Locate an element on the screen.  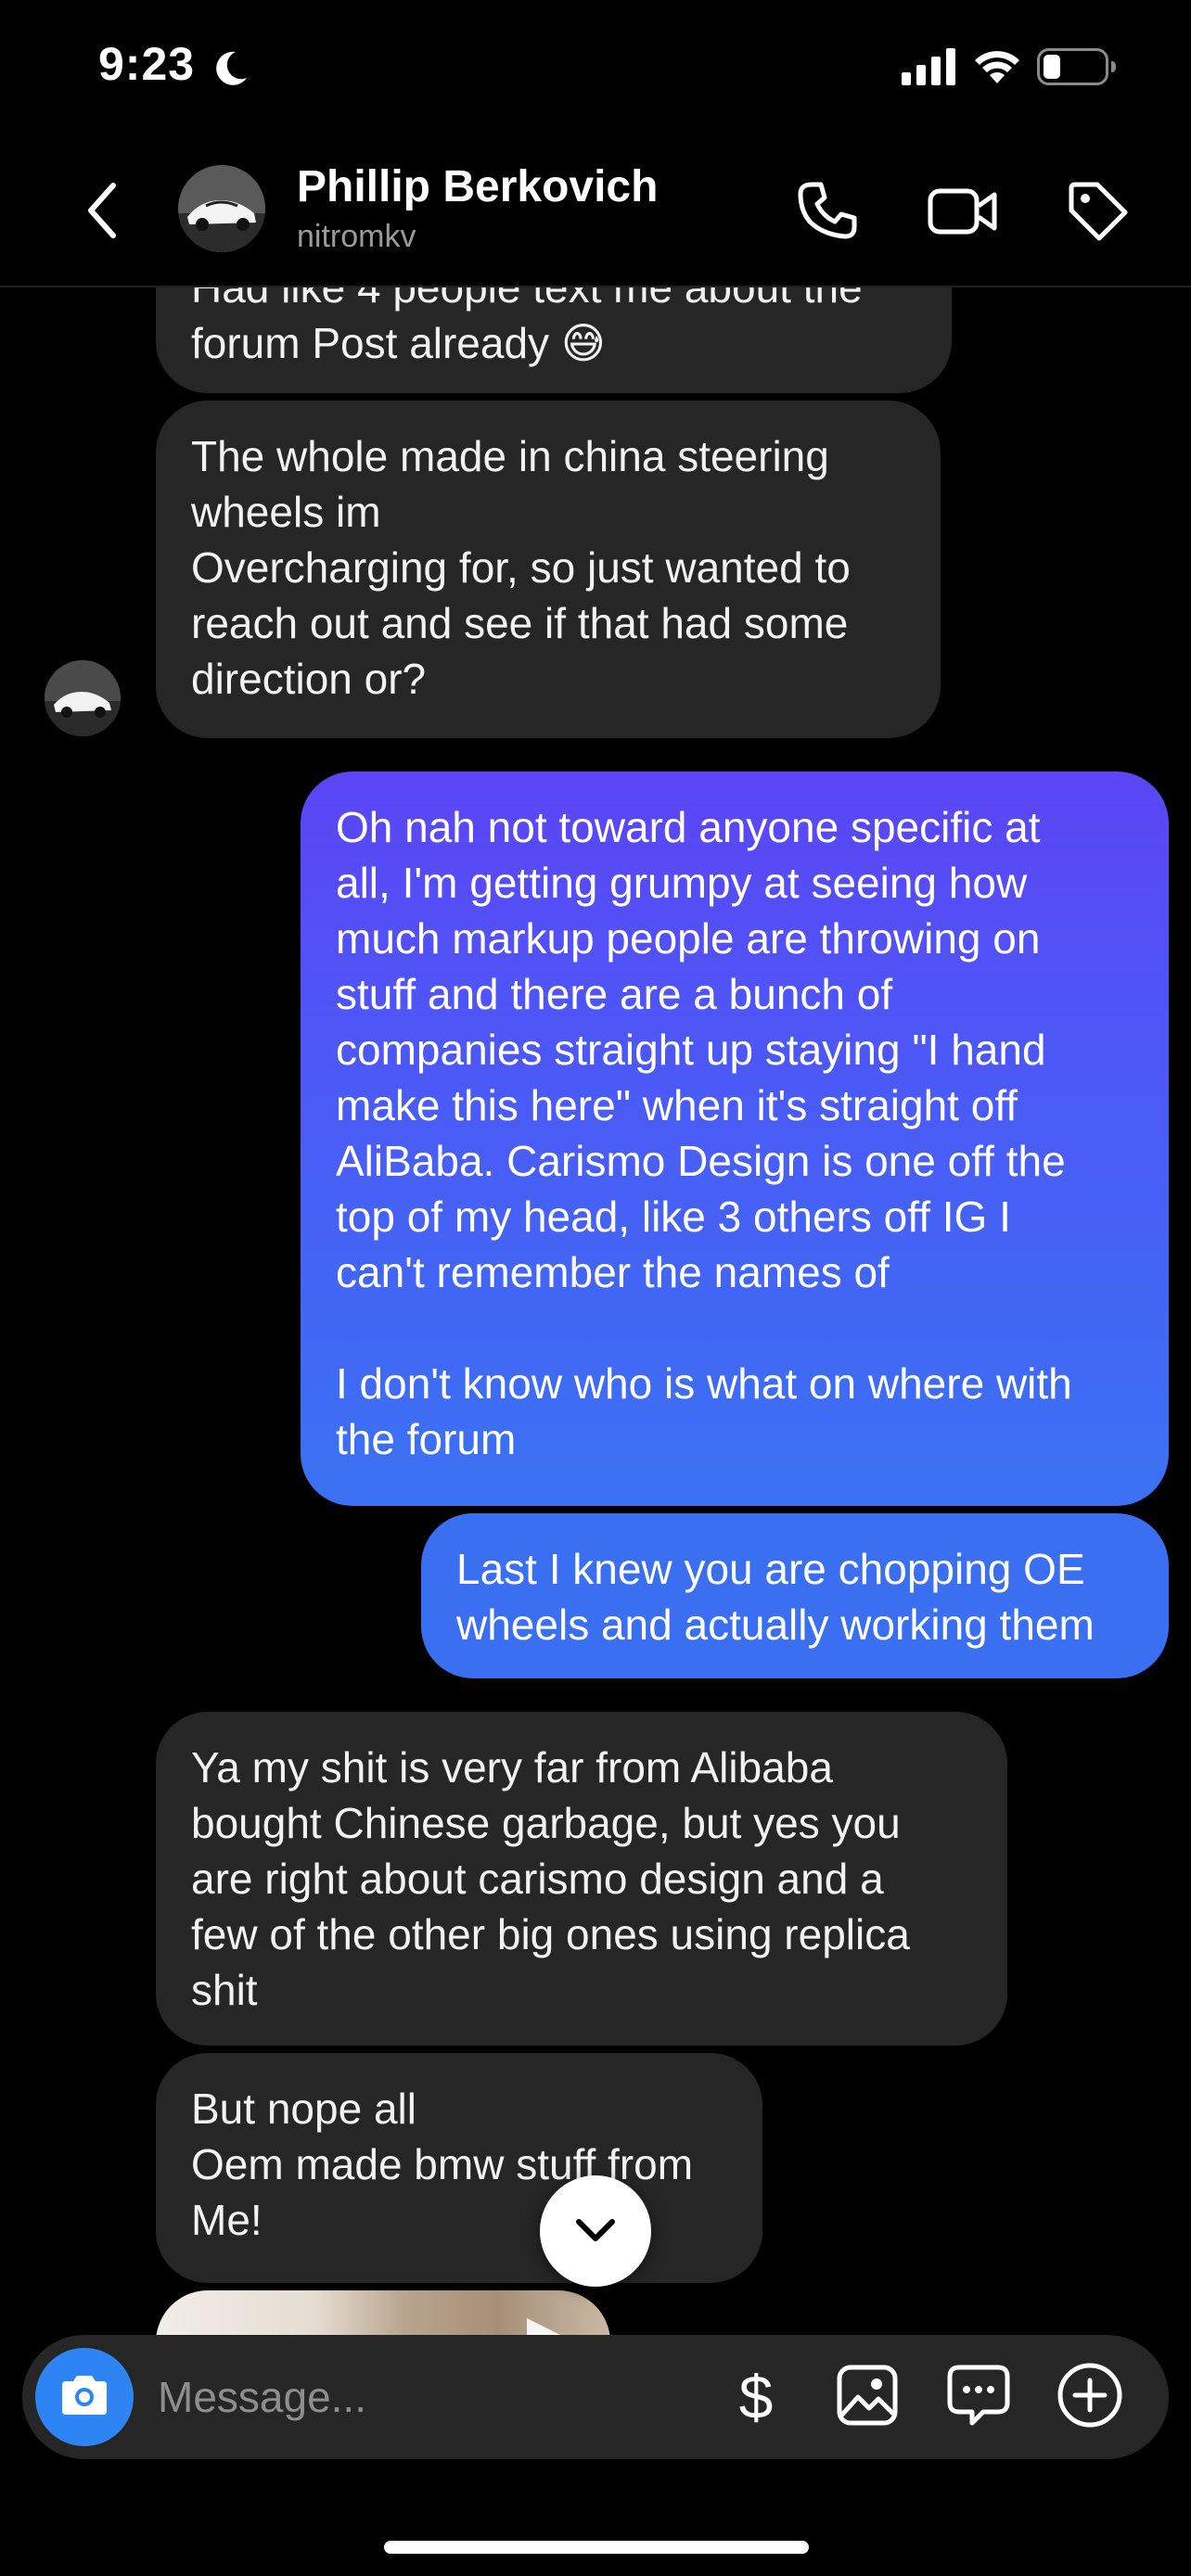
contact-username: nitromkv is located at coordinates (356, 237).